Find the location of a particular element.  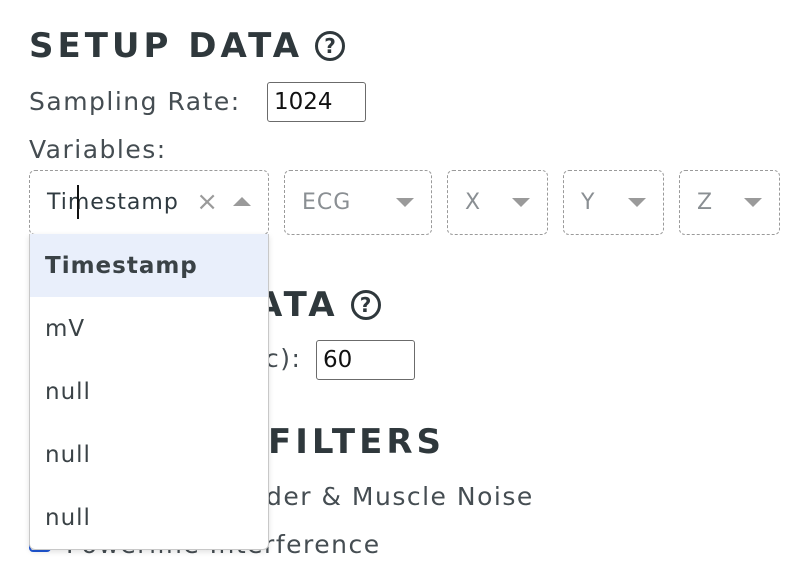

sampling-rate-input is located at coordinates (316, 102).